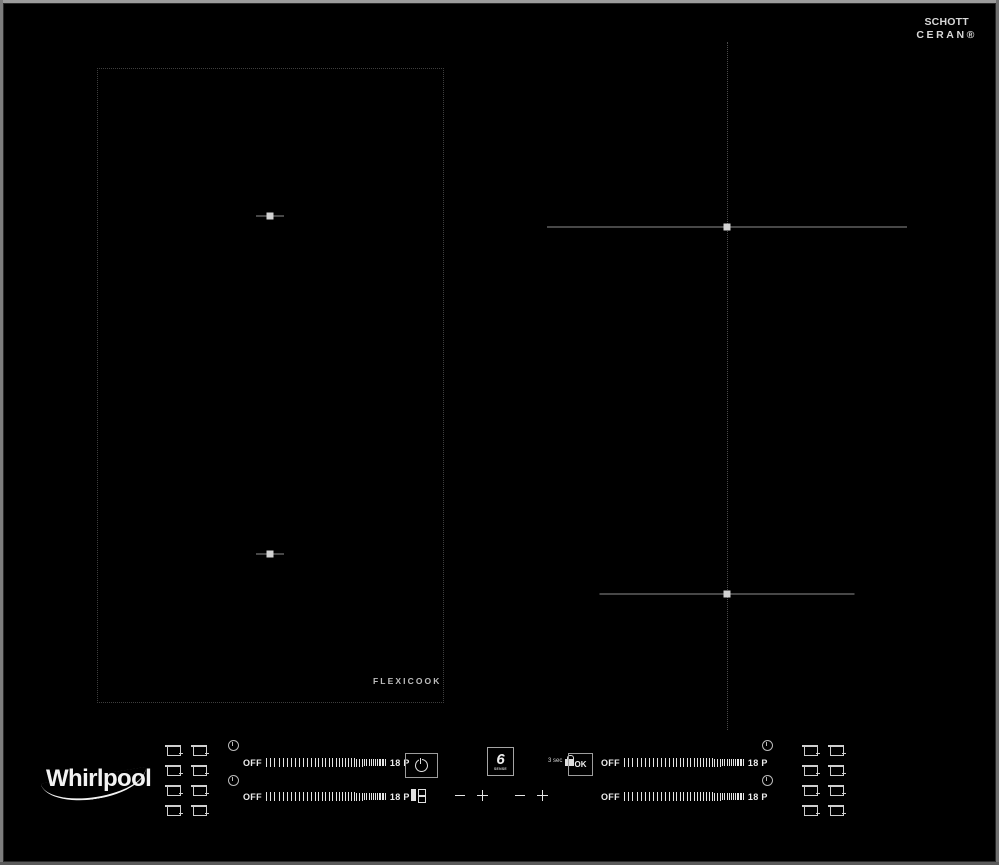 Image resolution: width=999 pixels, height=865 pixels. What do you see at coordinates (407, 681) in the screenshot?
I see `flexicook-label: FLEXICOOK` at bounding box center [407, 681].